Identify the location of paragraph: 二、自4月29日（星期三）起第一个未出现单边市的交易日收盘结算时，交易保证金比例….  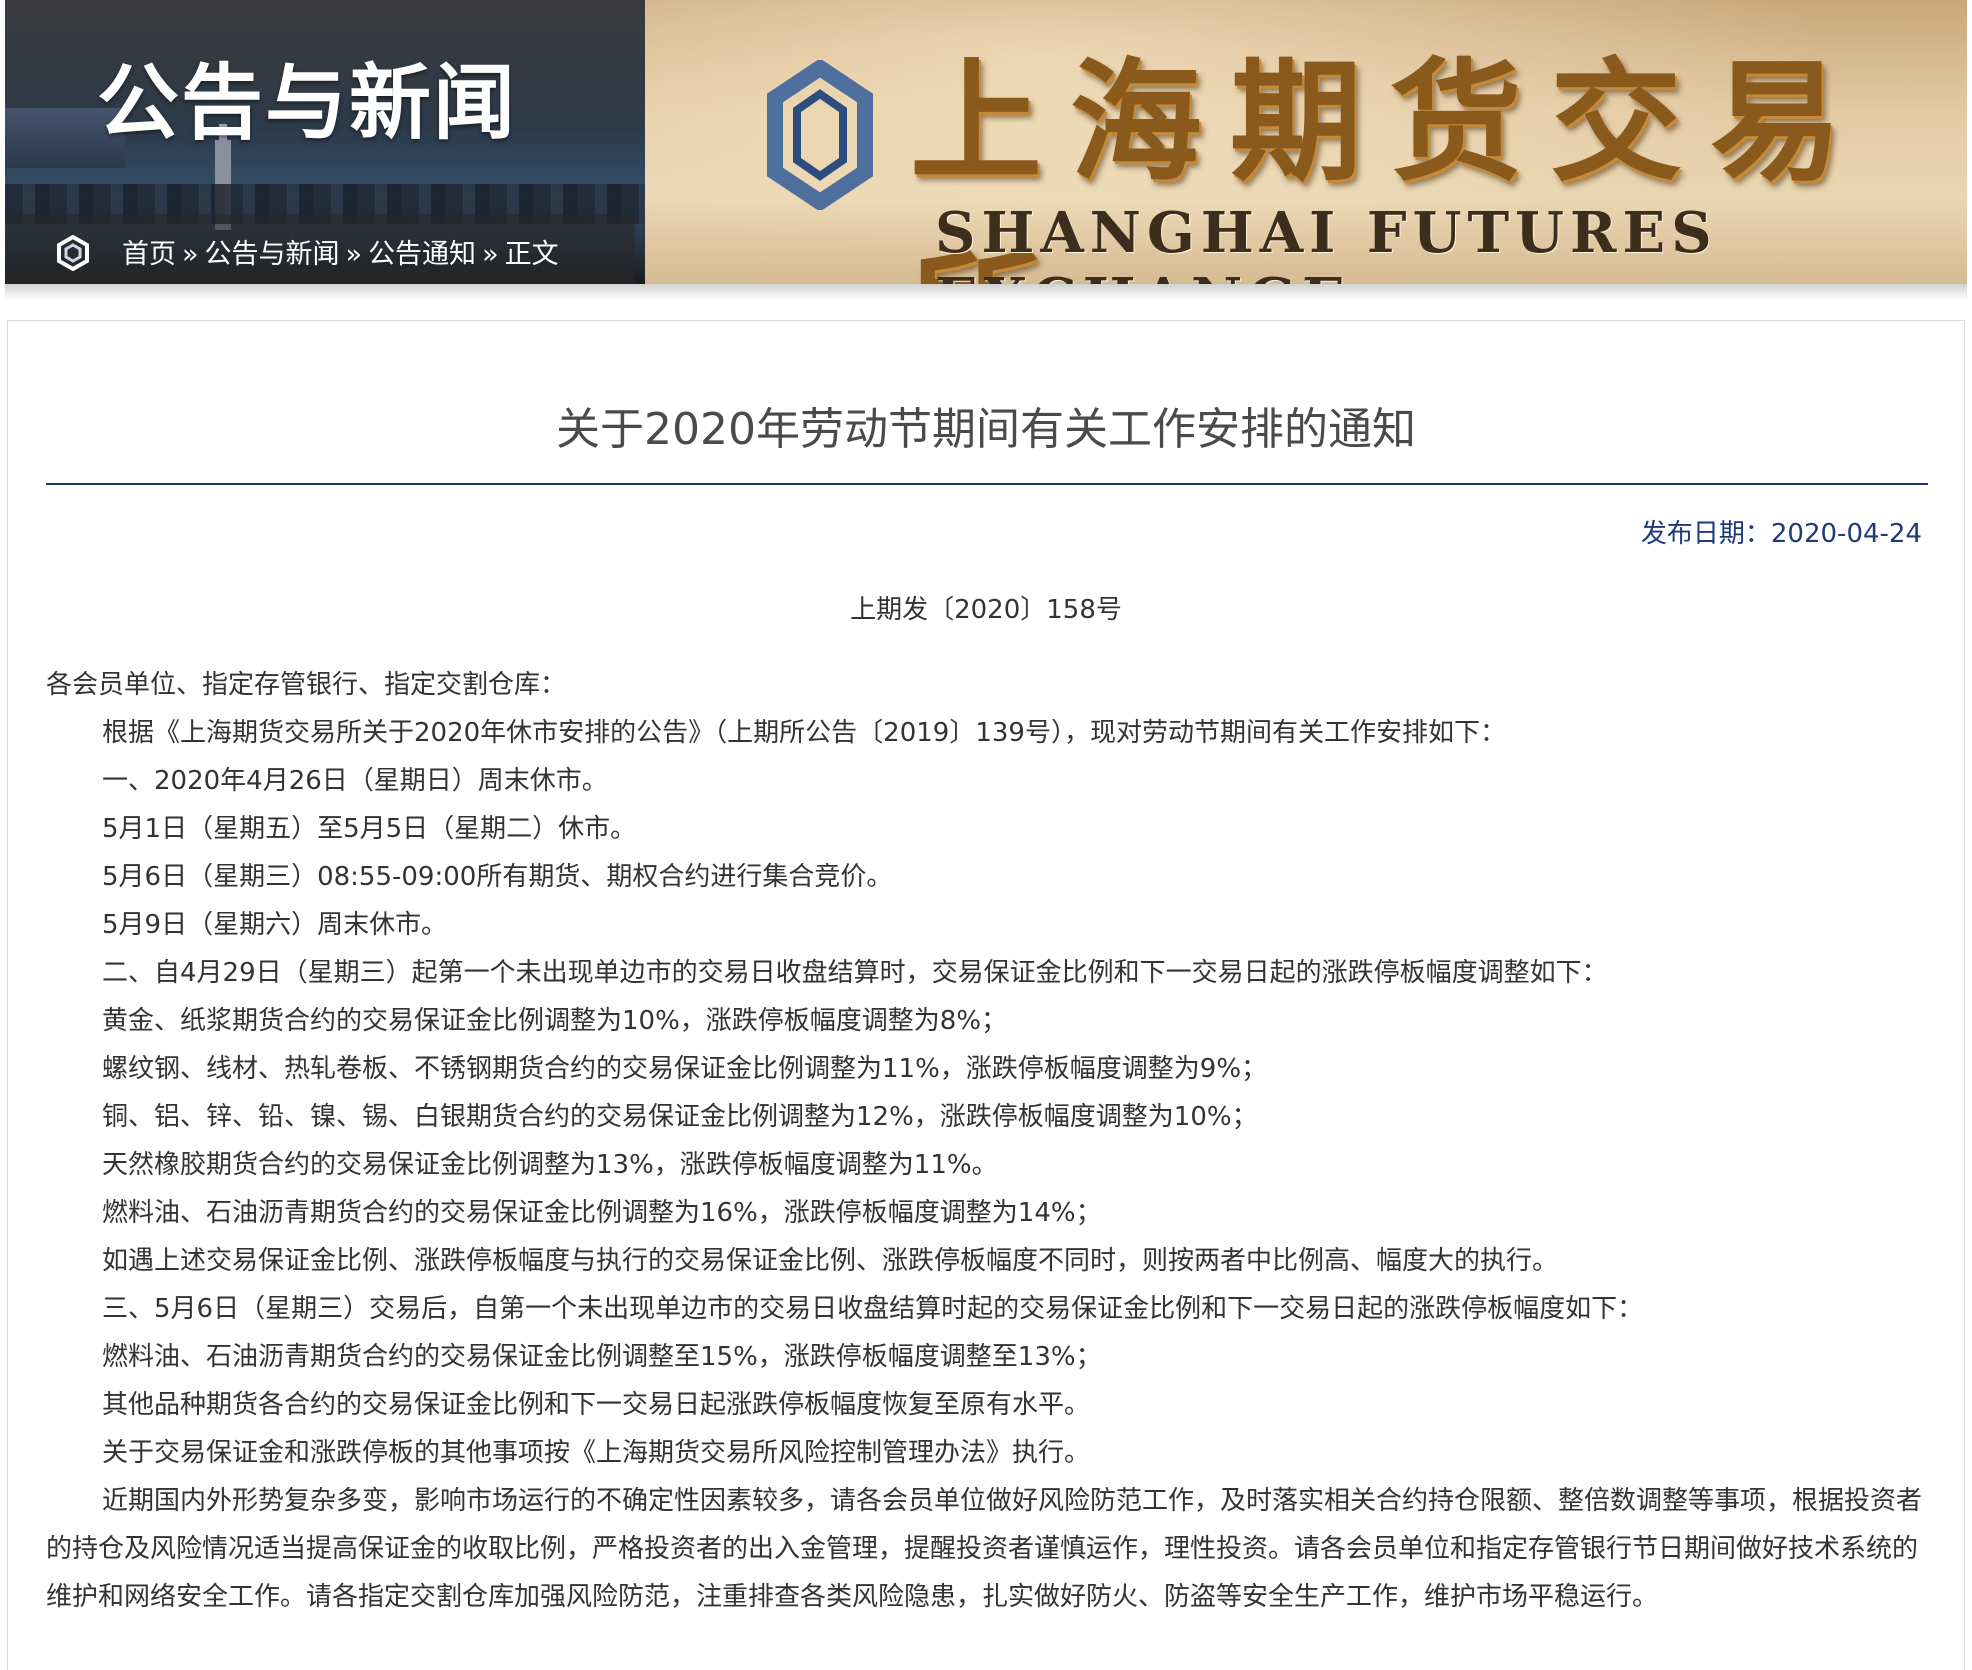
(855, 973).